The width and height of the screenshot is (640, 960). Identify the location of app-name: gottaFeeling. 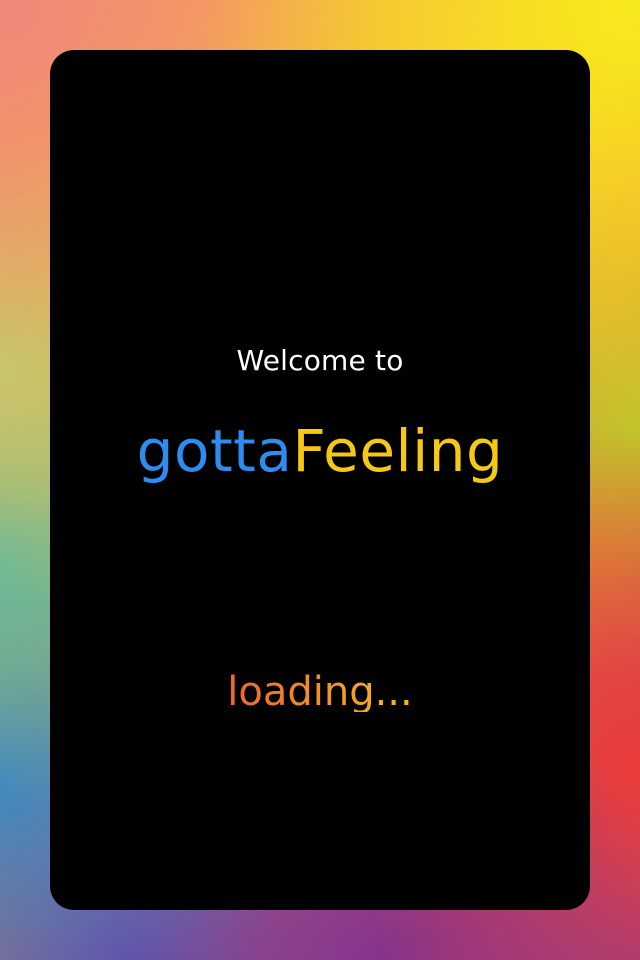
(320, 451).